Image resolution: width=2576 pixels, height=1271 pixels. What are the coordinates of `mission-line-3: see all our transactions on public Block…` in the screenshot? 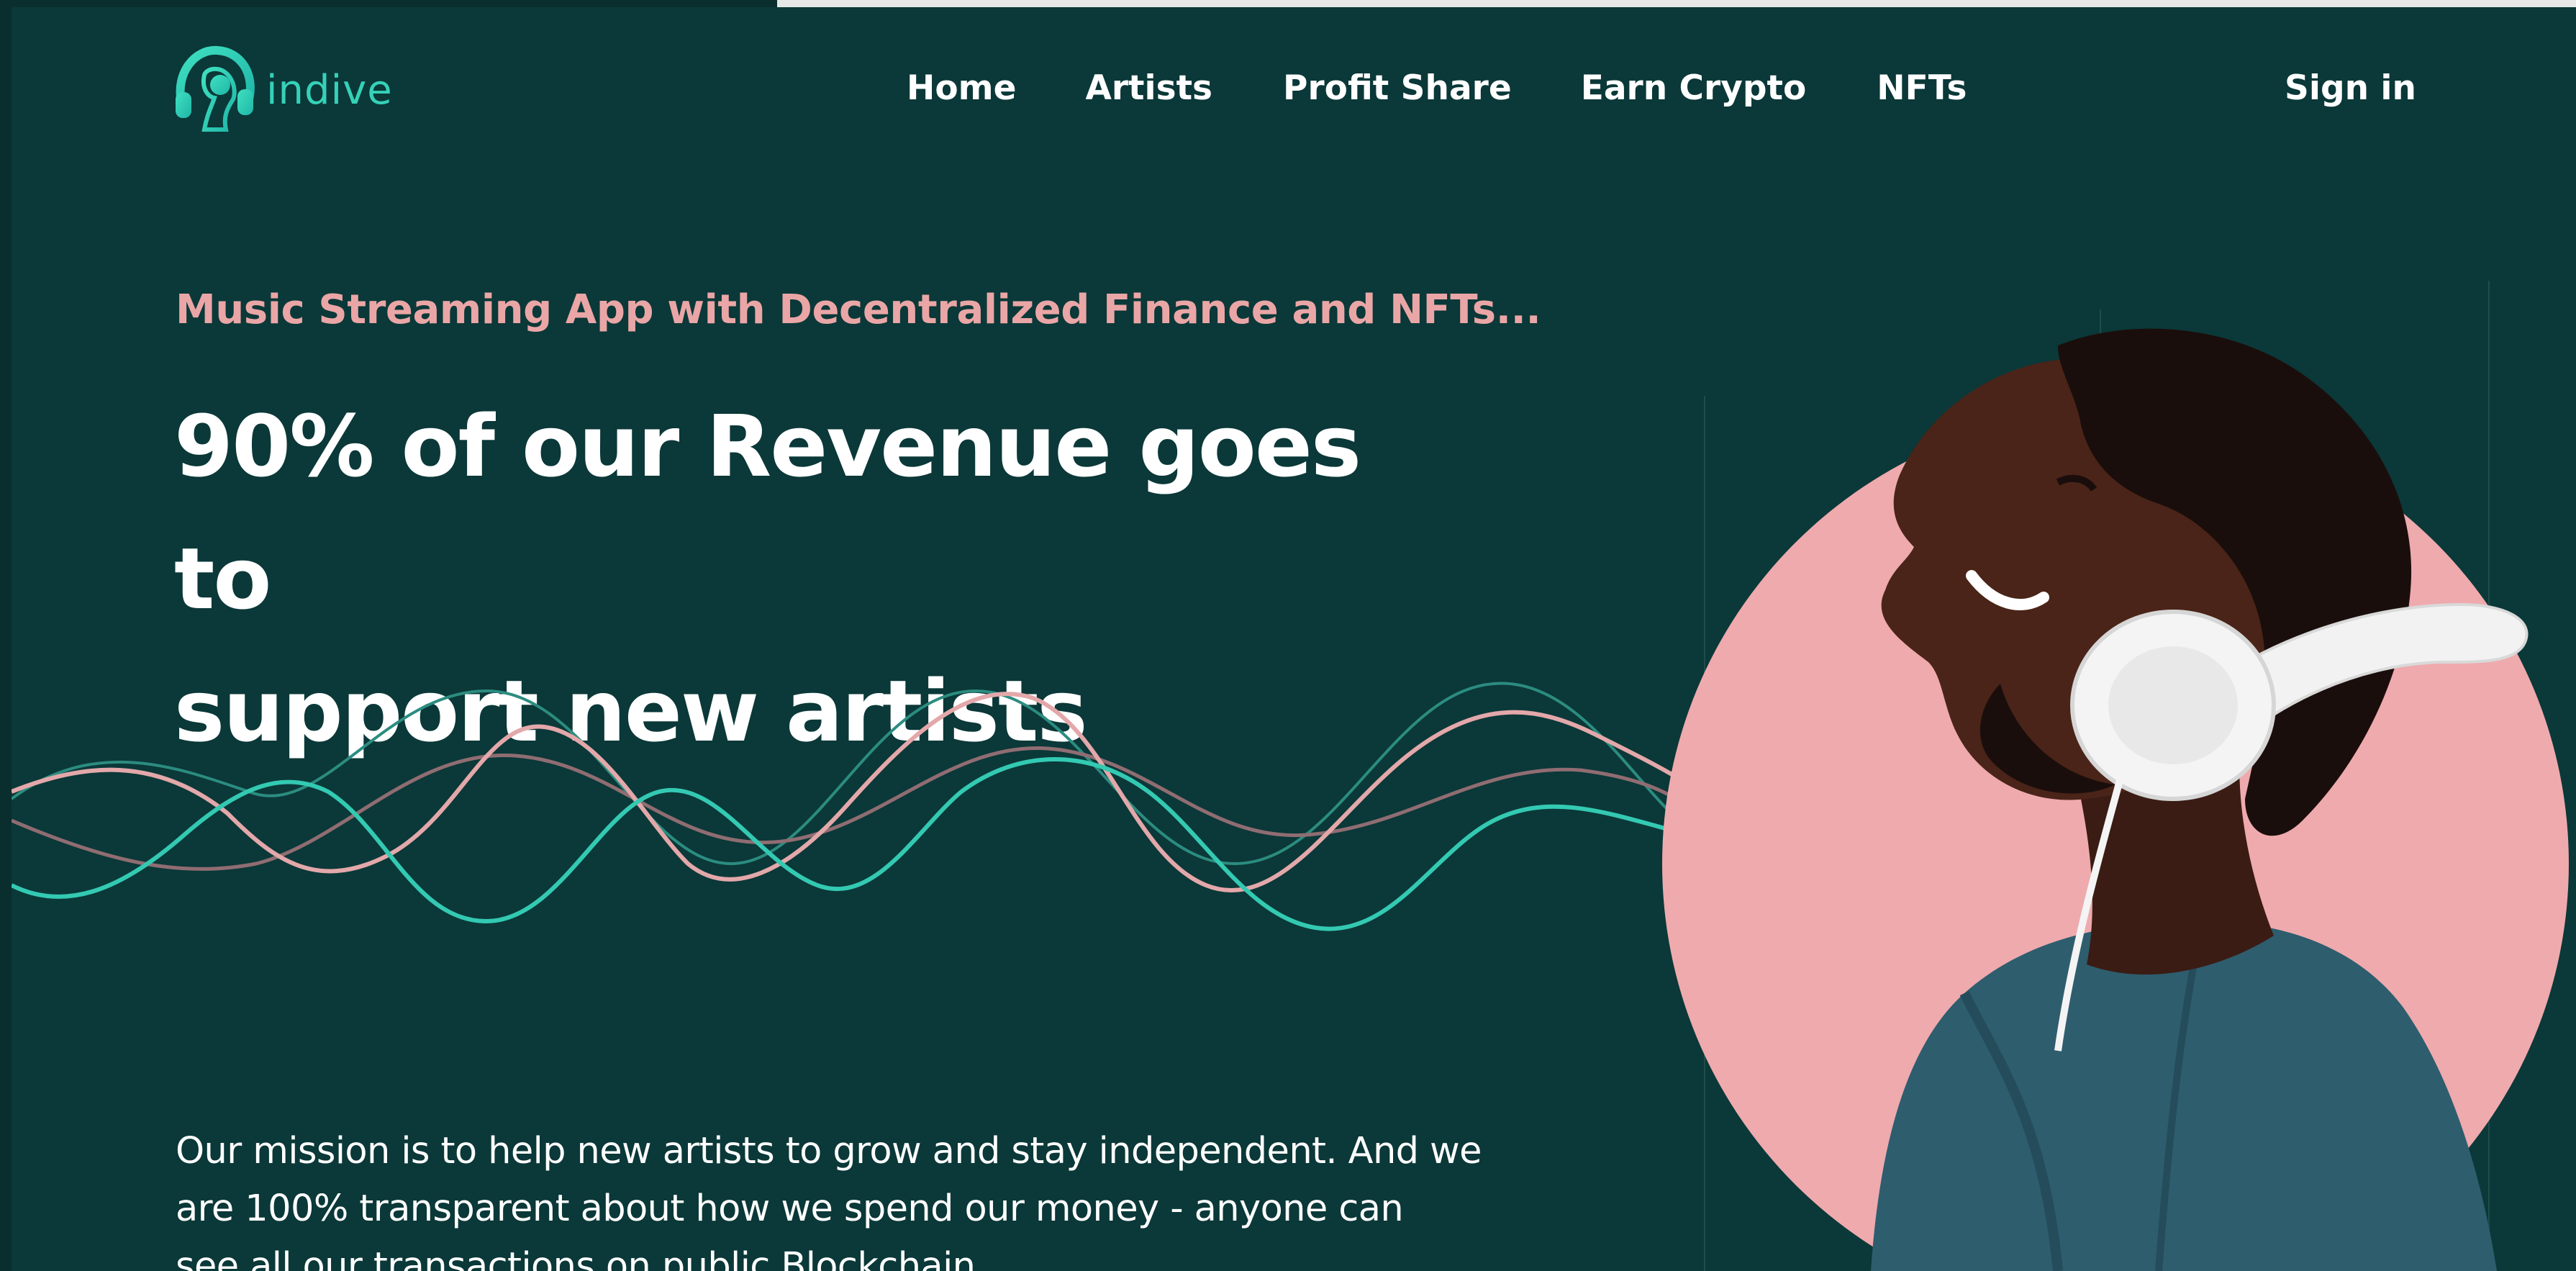 It's located at (576, 1258).